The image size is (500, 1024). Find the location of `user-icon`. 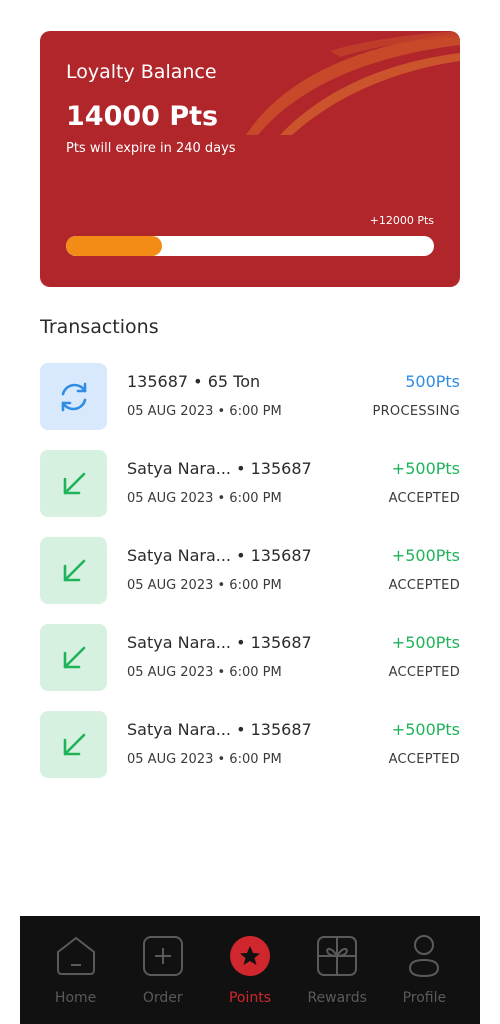

user-icon is located at coordinates (424, 956).